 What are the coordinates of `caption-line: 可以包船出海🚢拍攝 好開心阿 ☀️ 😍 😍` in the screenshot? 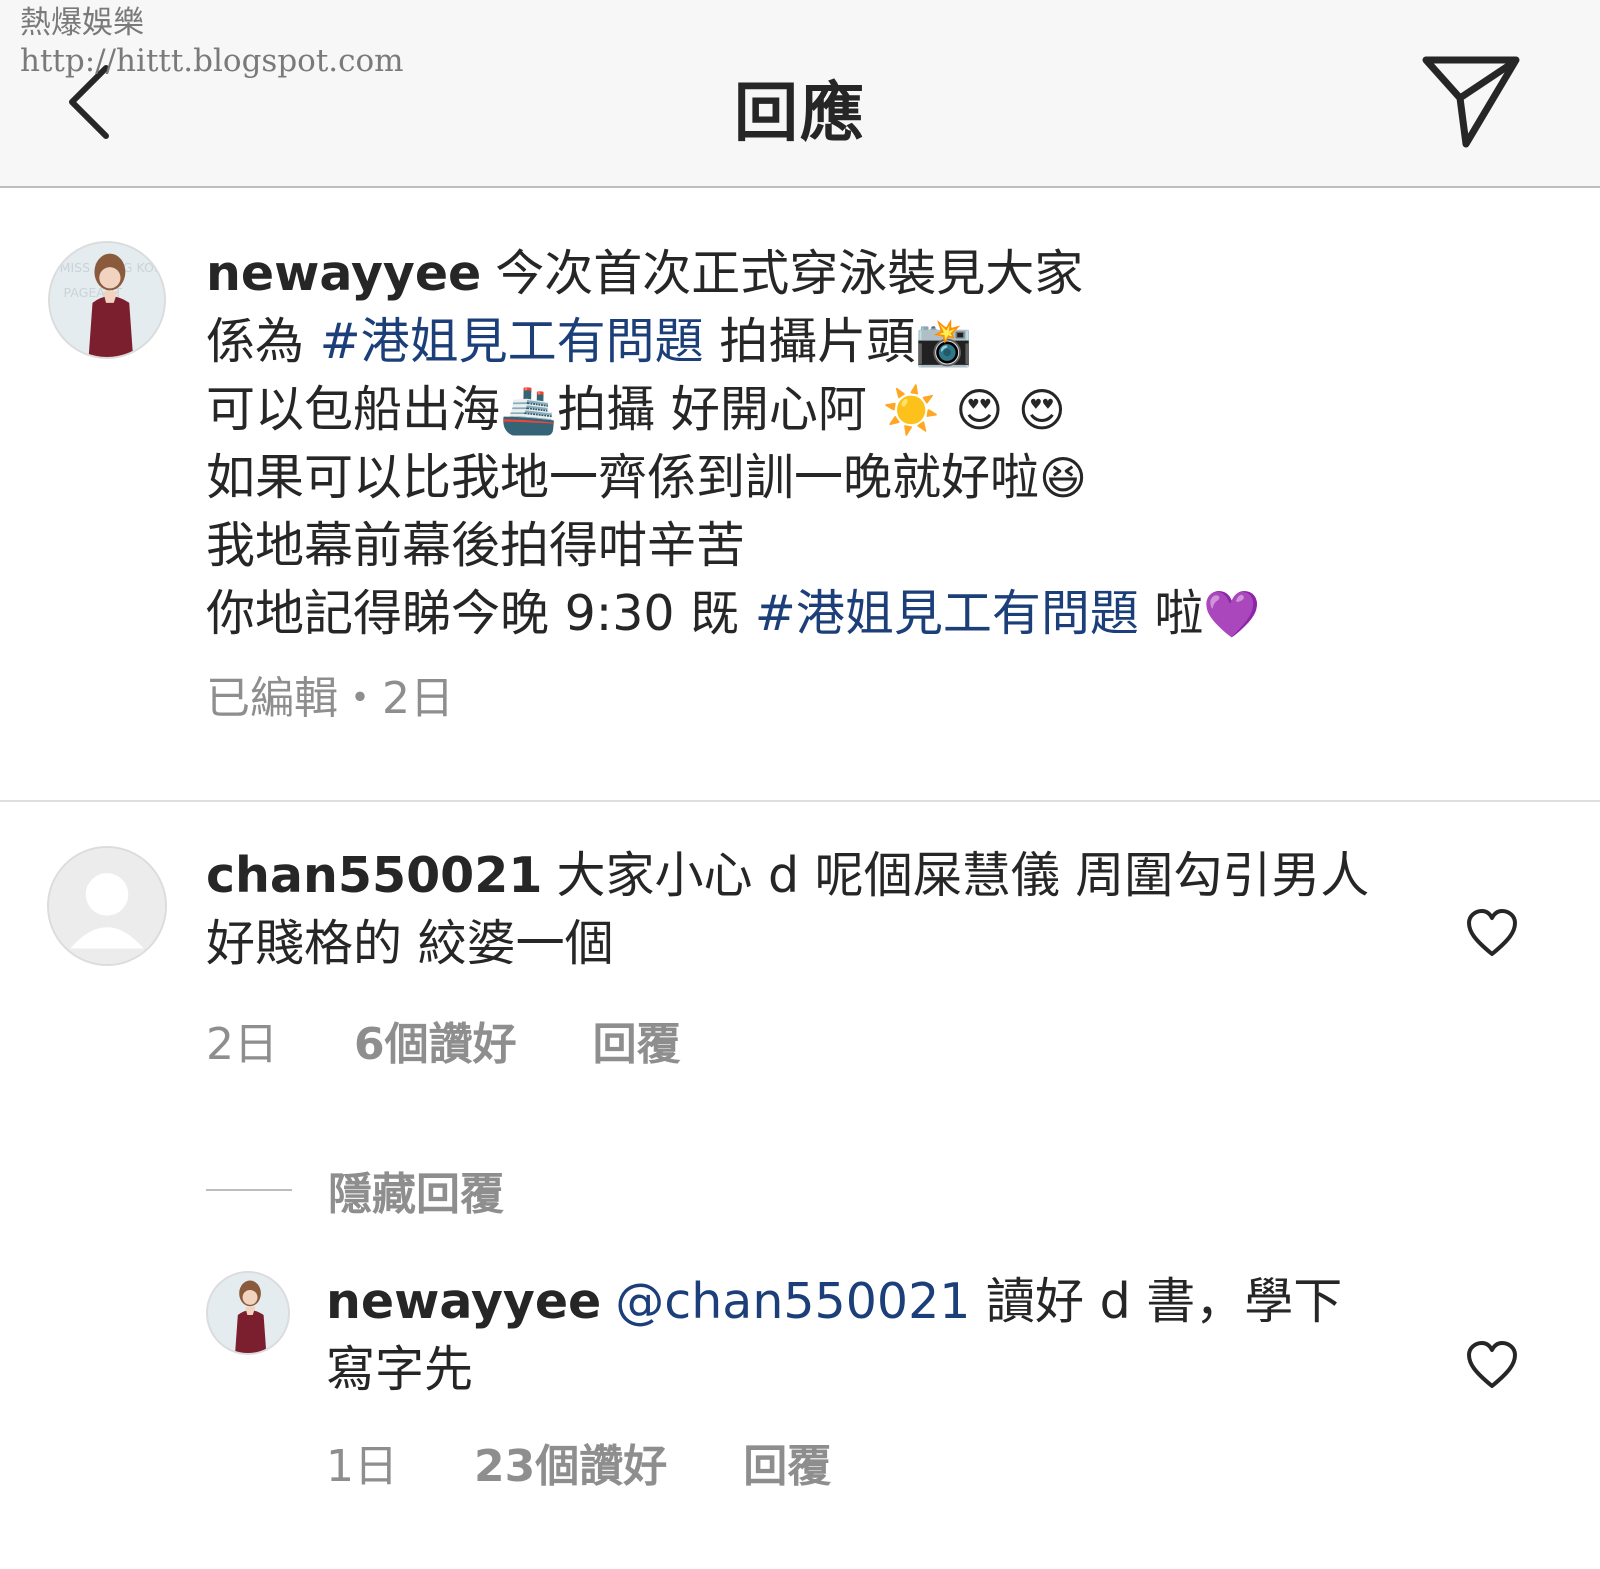 It's located at (871, 410).